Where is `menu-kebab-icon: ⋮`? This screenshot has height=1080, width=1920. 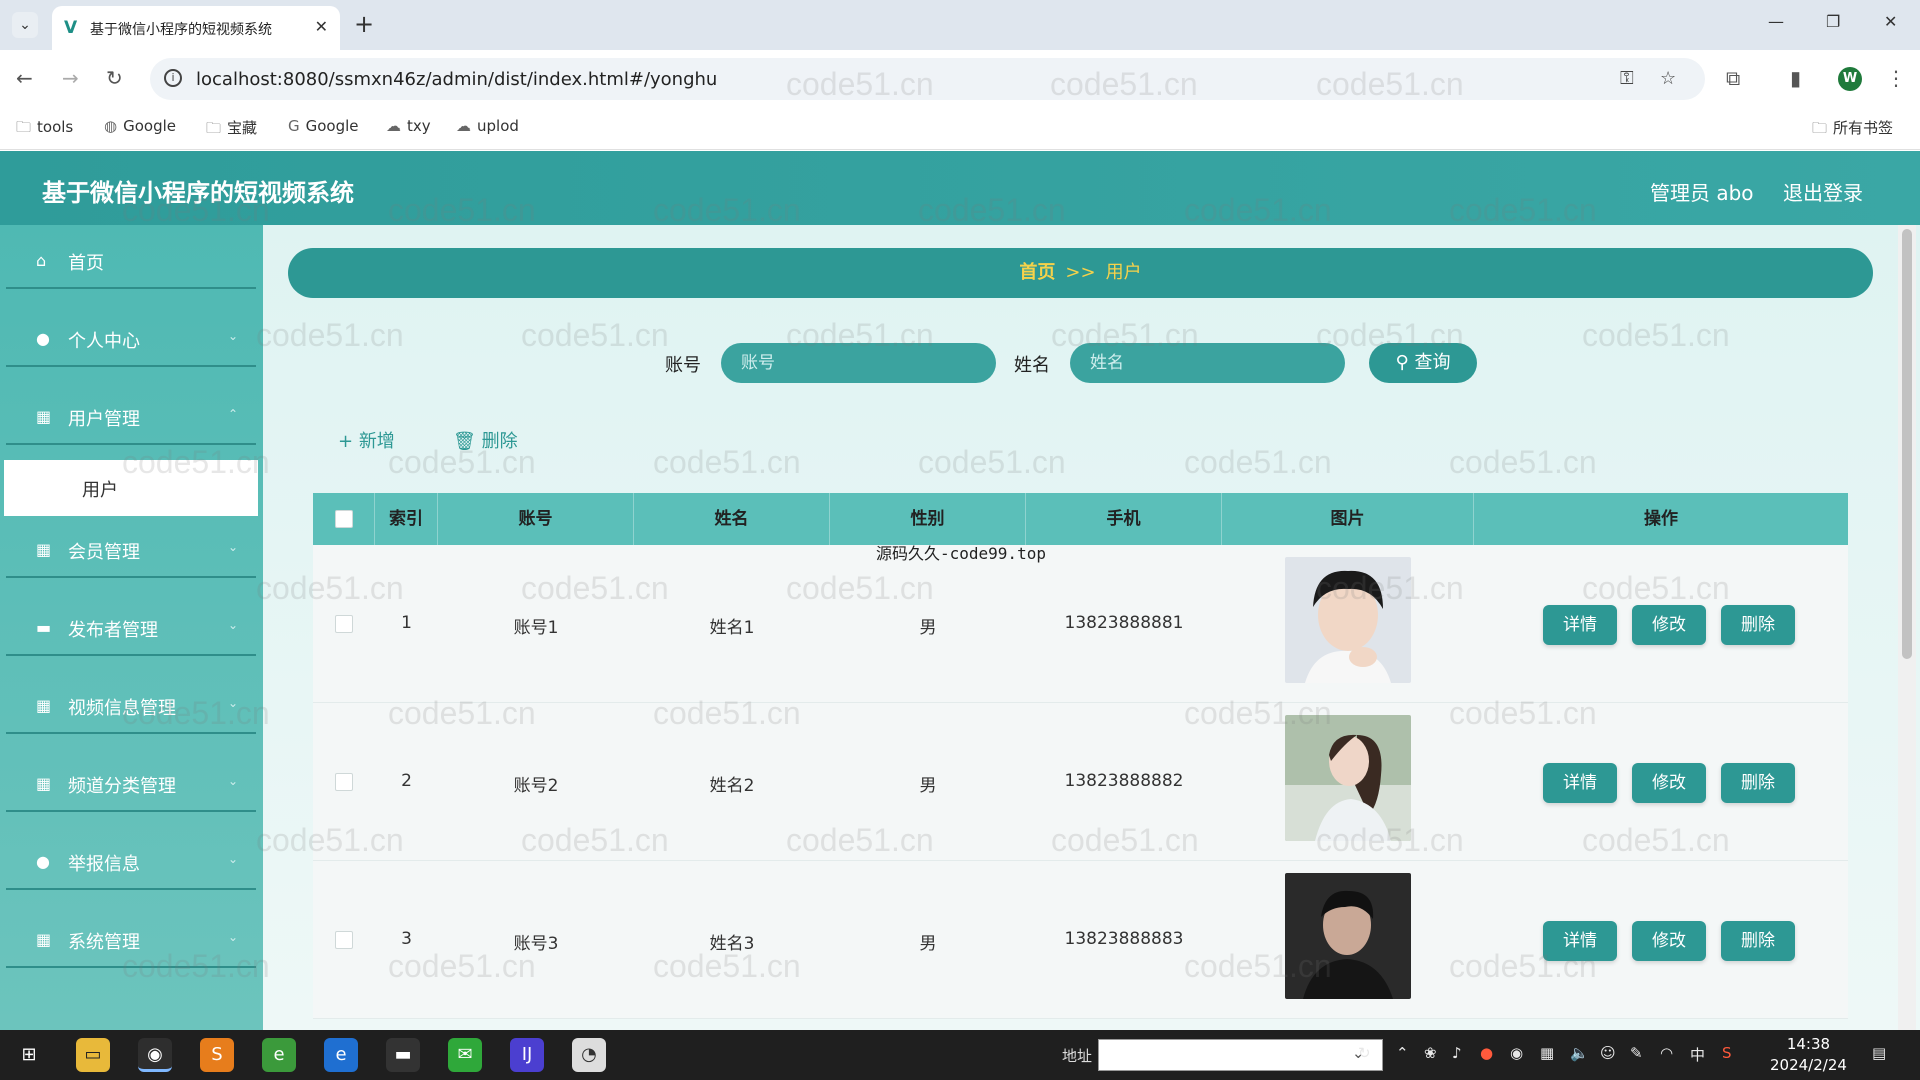
menu-kebab-icon: ⋮ is located at coordinates (1896, 78).